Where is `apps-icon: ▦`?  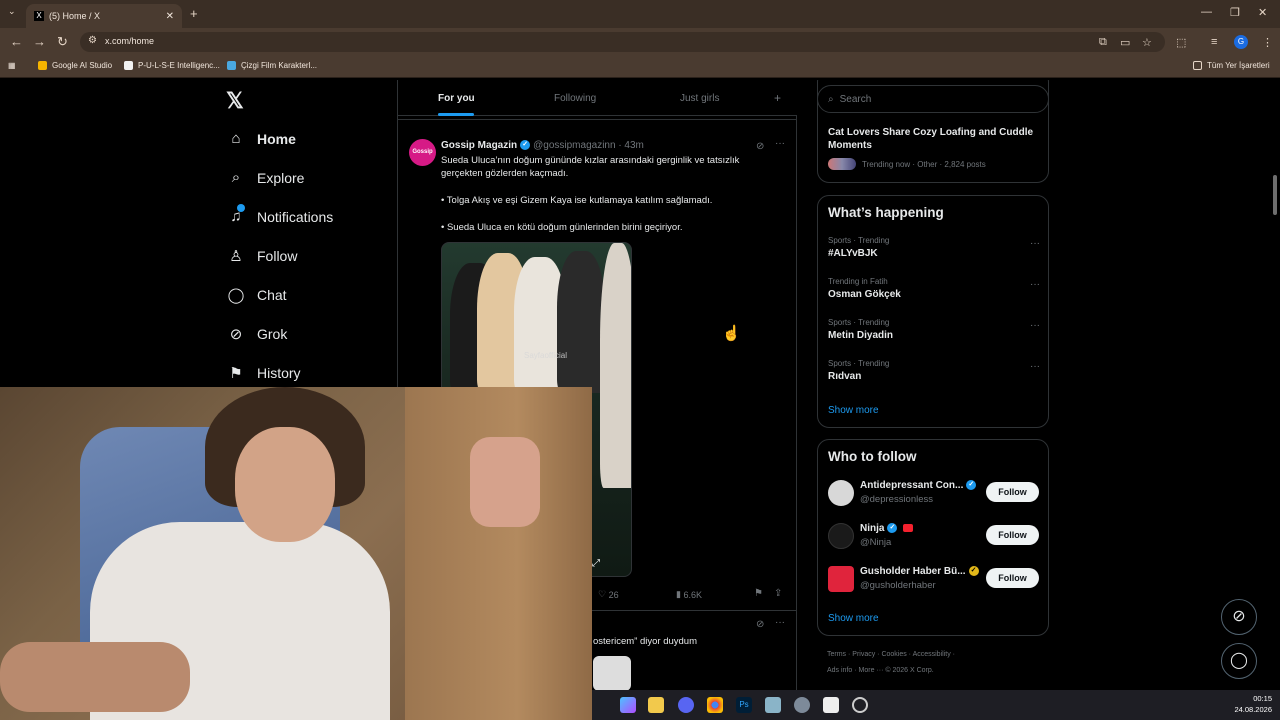
apps-icon: ▦ is located at coordinates (12, 65).